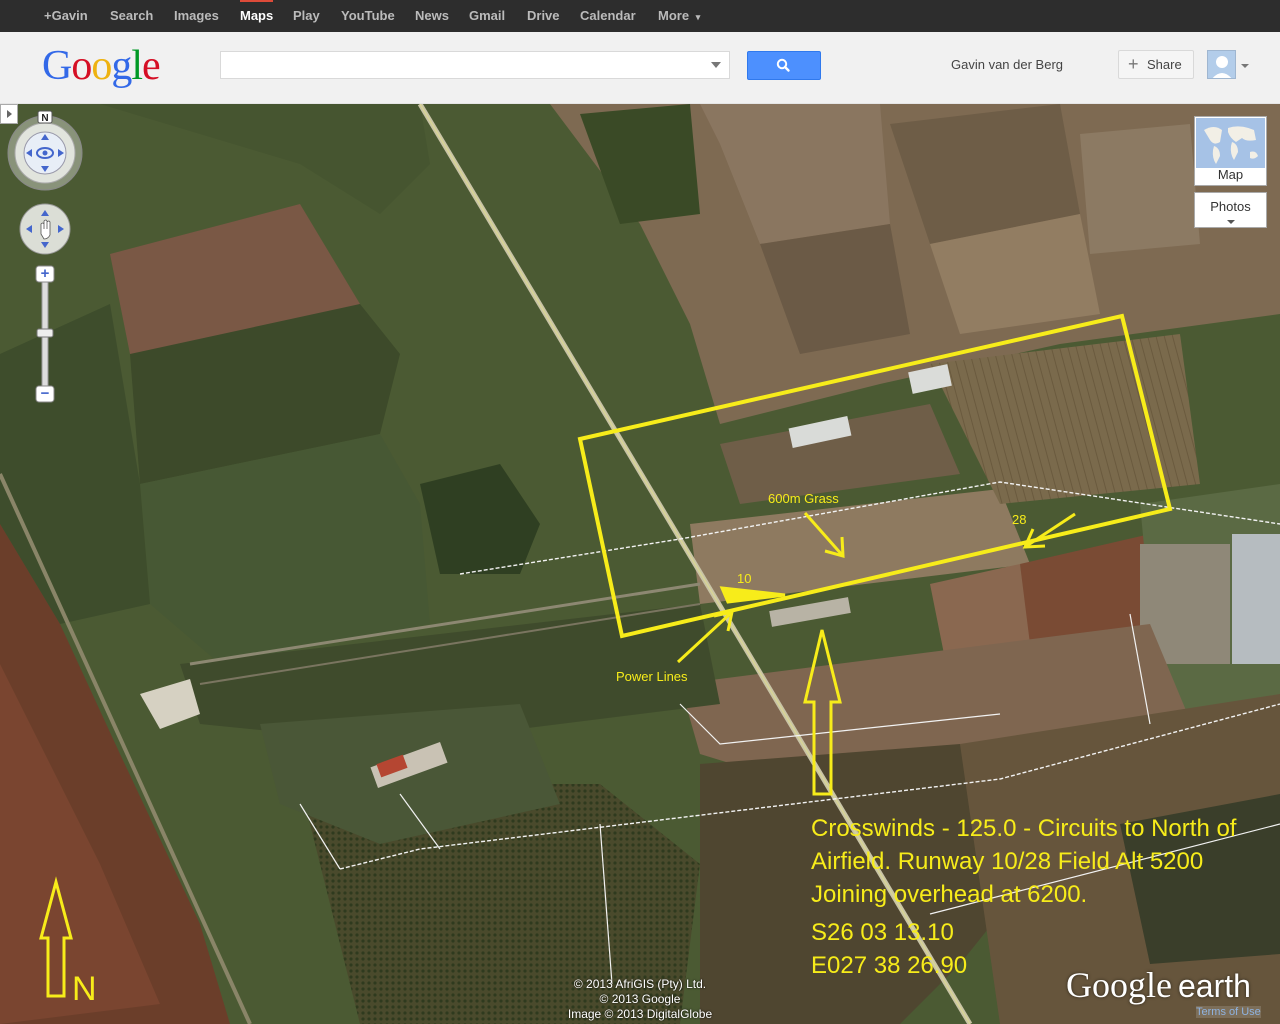 This screenshot has height=1024, width=1280. Describe the element at coordinates (1164, 64) in the screenshot. I see `share-label: Share` at that location.